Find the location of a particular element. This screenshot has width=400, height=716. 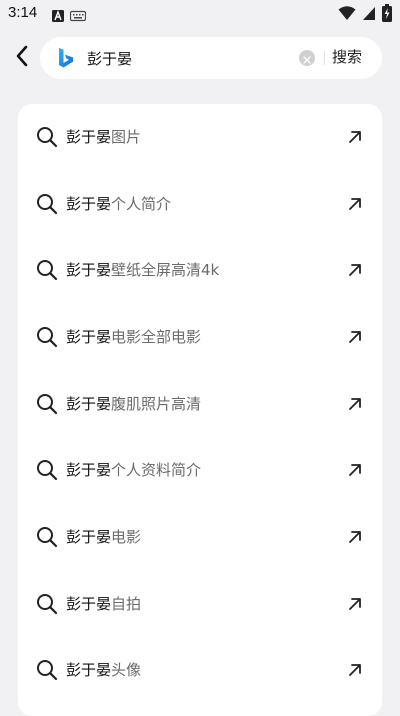

suggestion-completion: 个人简介 is located at coordinates (141, 204).